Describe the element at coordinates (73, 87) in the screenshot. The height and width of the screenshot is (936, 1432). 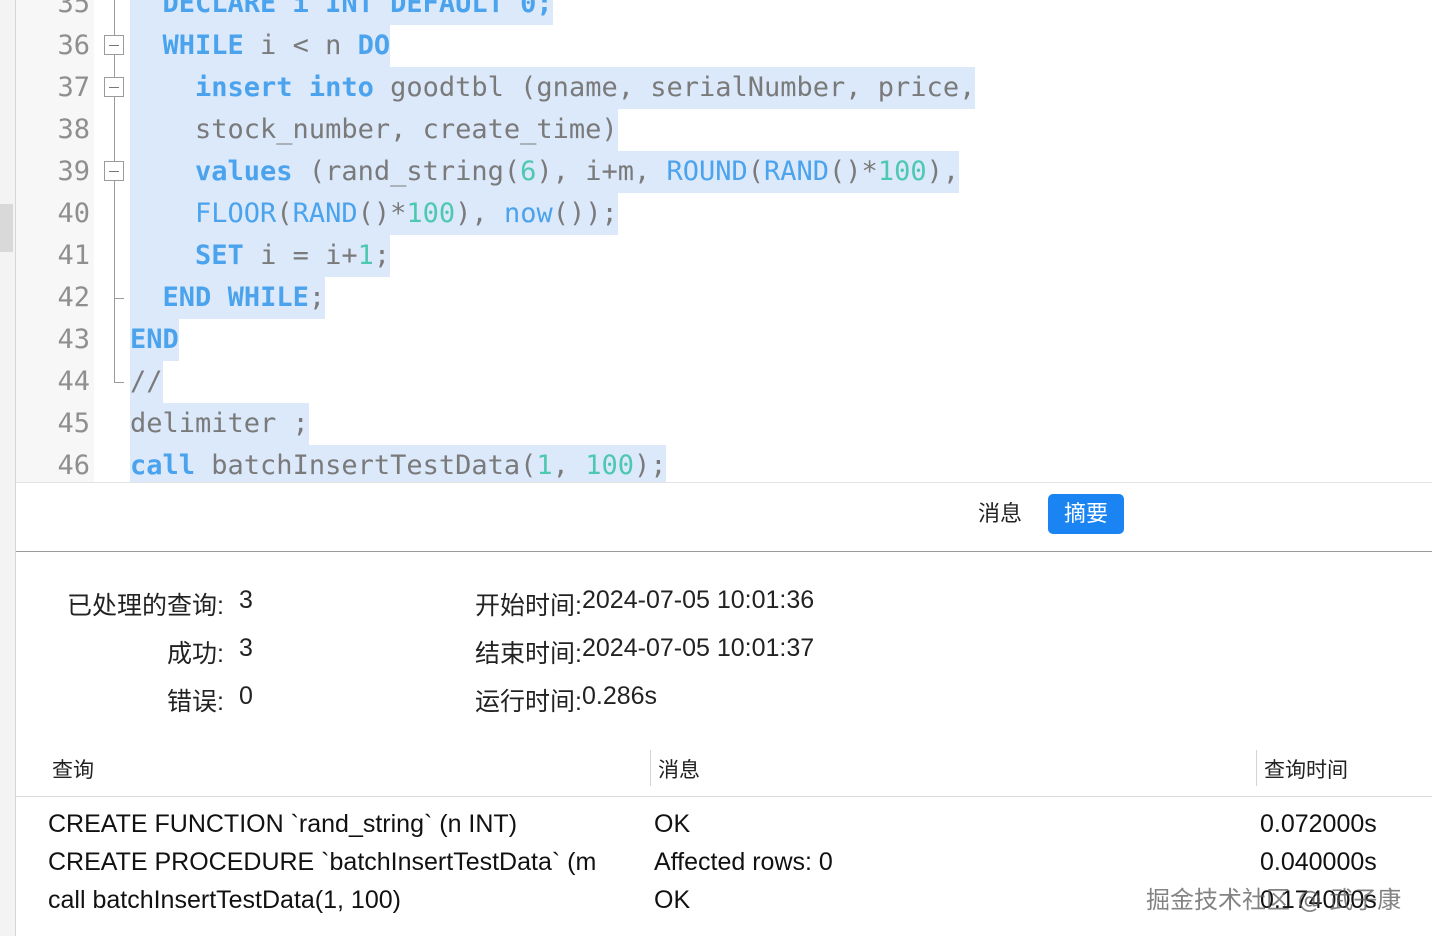
I see `line-number: 37` at that location.